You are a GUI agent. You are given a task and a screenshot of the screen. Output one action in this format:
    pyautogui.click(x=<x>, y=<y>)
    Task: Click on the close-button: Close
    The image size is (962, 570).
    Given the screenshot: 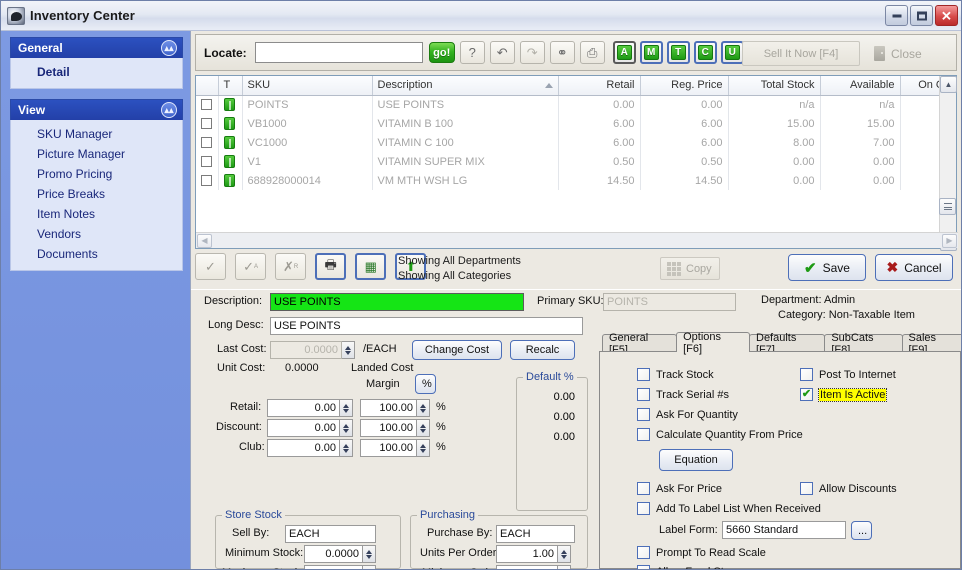 What is the action you would take?
    pyautogui.click(x=908, y=53)
    